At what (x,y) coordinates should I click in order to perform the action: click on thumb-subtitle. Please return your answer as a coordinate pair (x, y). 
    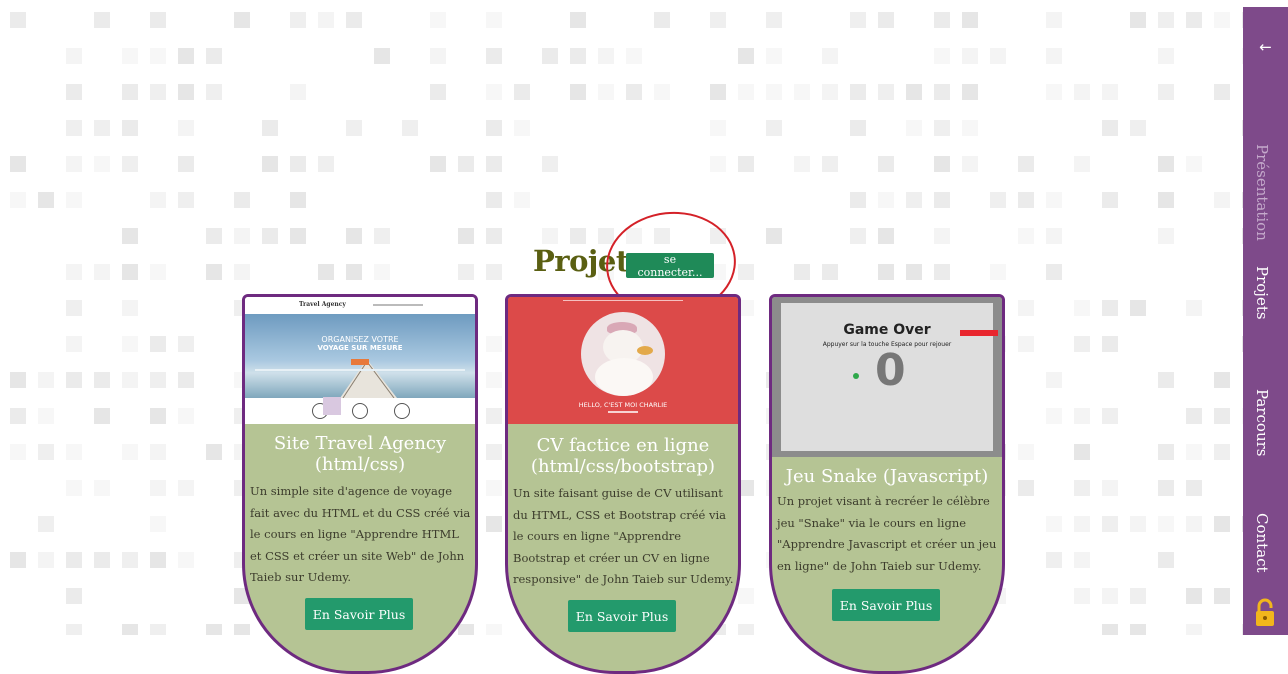
    Looking at the image, I should click on (623, 412).